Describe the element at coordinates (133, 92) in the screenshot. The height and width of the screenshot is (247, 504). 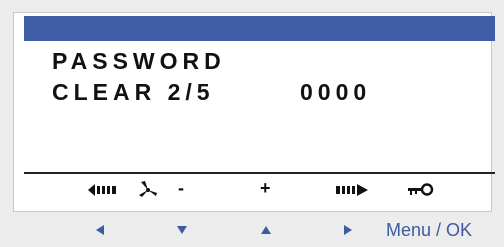
I see `clear-level-label: CLEAR 2/5` at that location.